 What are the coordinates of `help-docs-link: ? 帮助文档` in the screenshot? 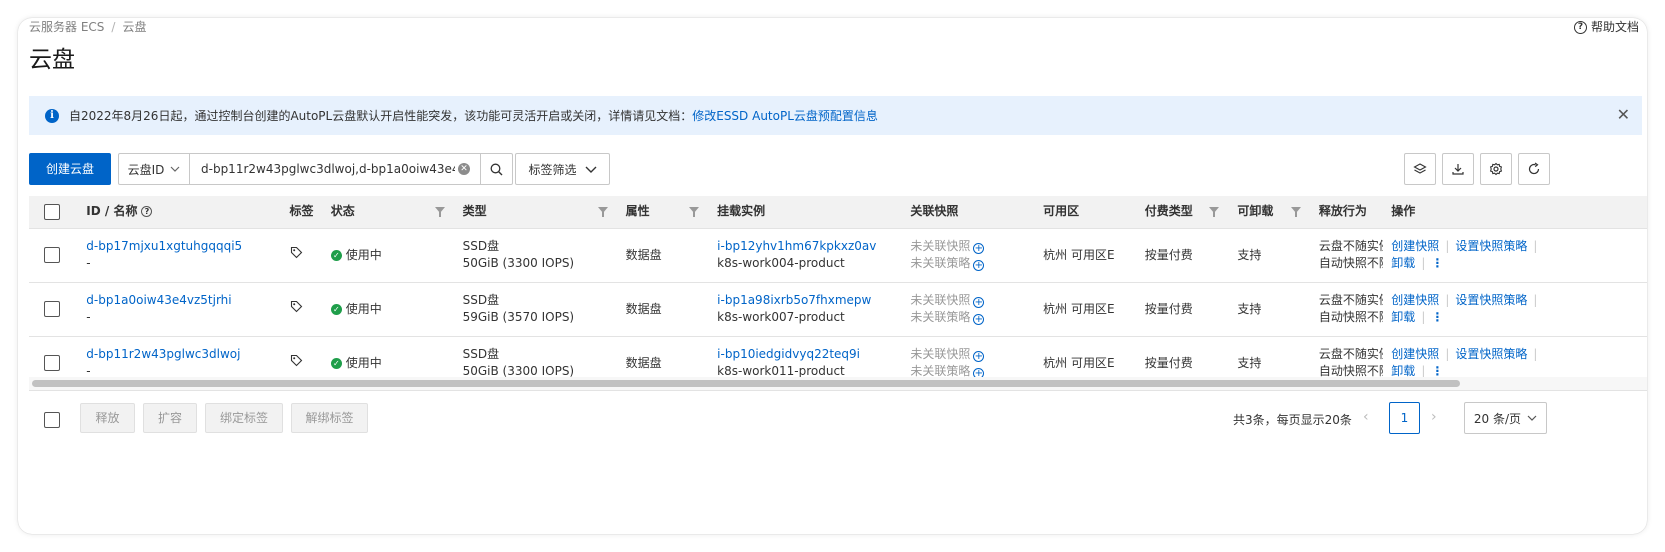 It's located at (1606, 27).